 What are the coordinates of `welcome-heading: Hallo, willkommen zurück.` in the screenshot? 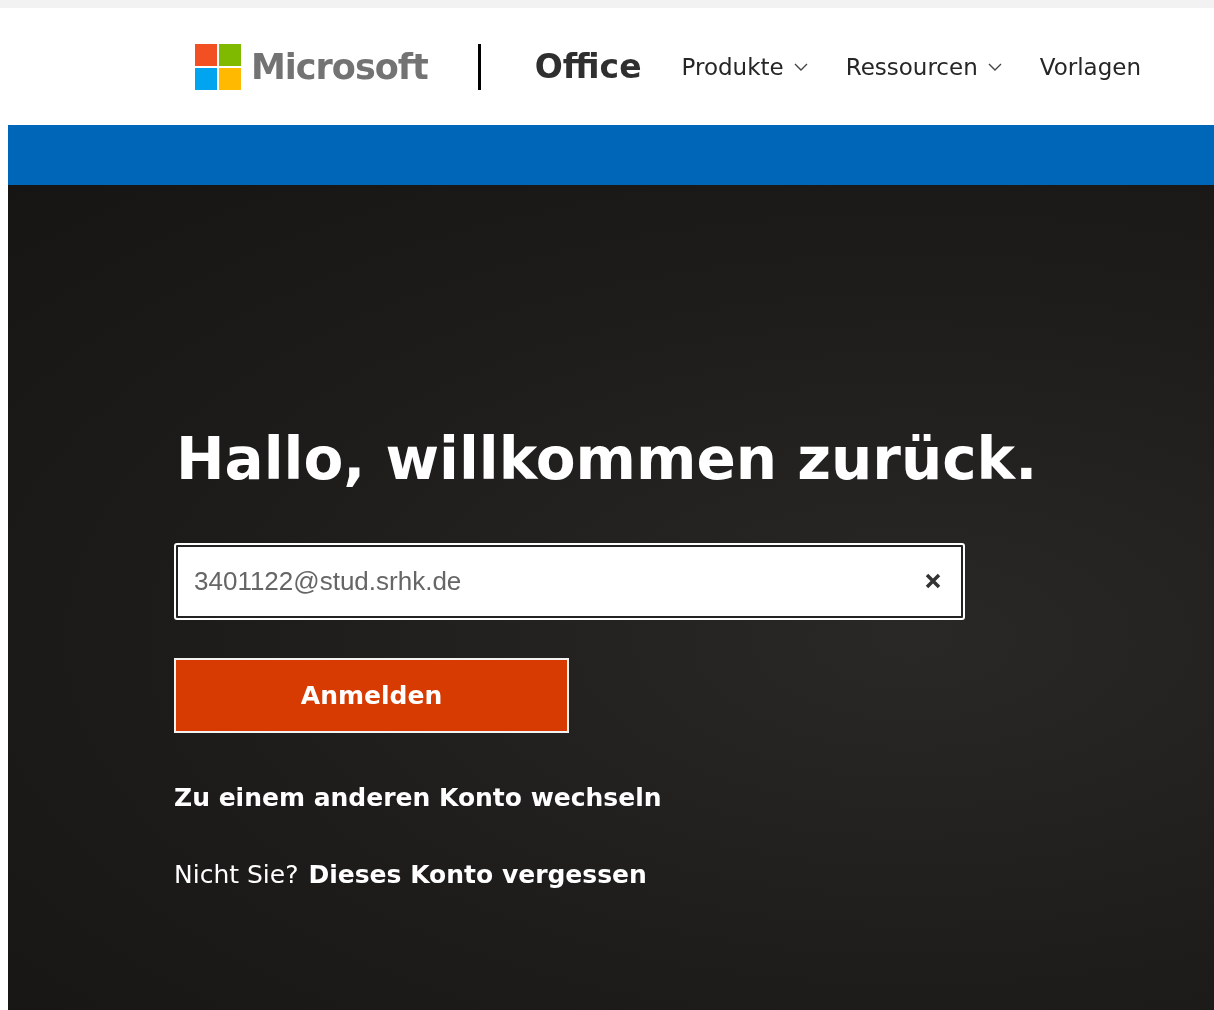 It's located at (607, 459).